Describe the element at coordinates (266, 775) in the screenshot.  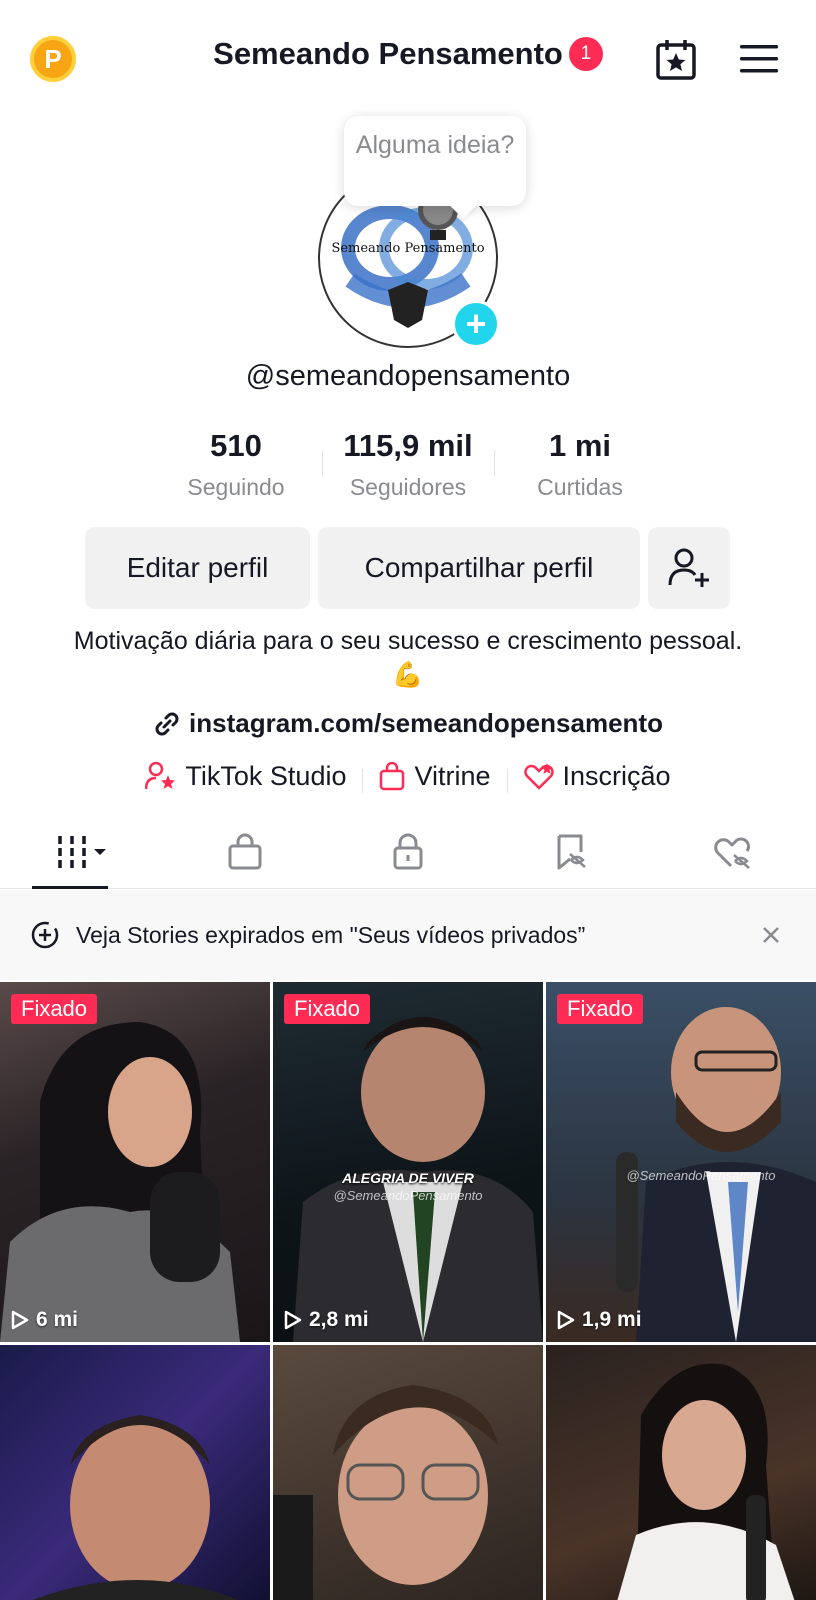
I see `shortcut-label: TikTok Studio` at that location.